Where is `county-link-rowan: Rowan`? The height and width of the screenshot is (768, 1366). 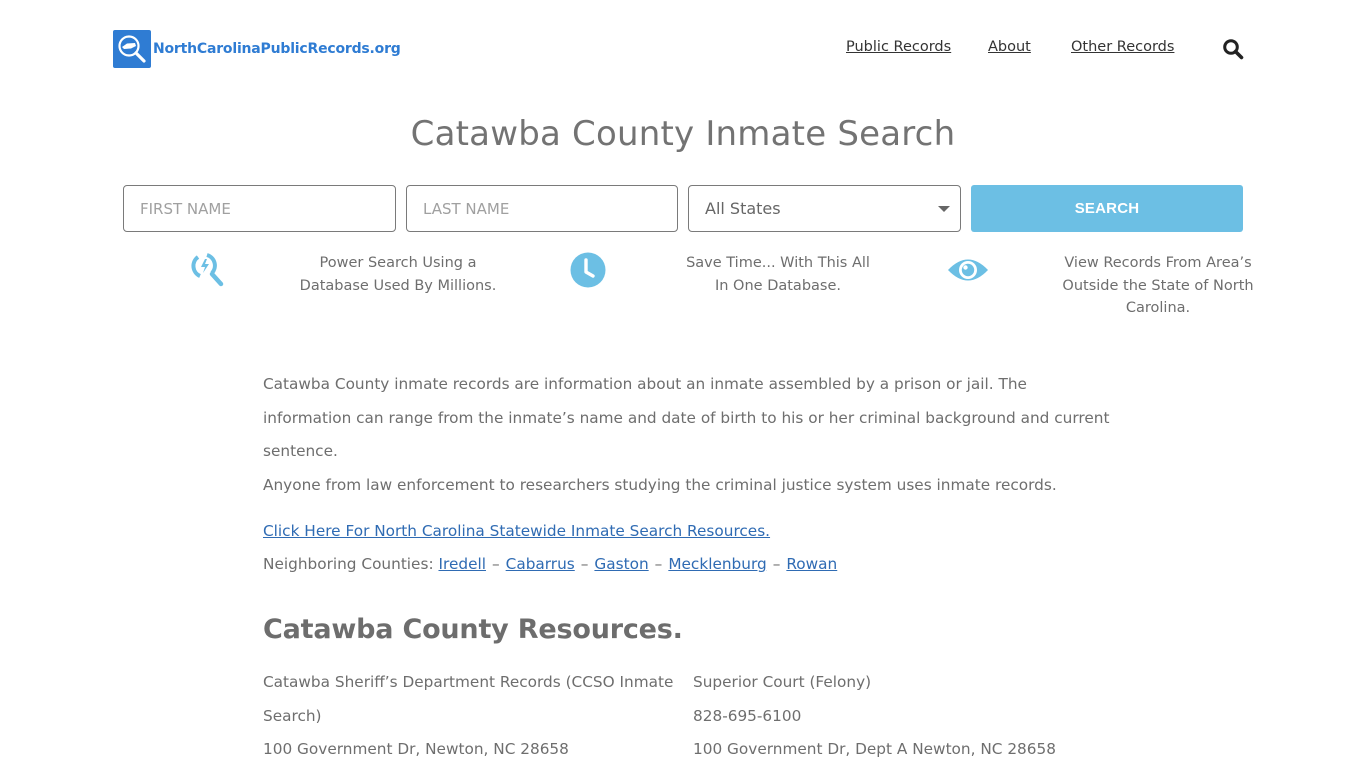
county-link-rowan: Rowan is located at coordinates (811, 564).